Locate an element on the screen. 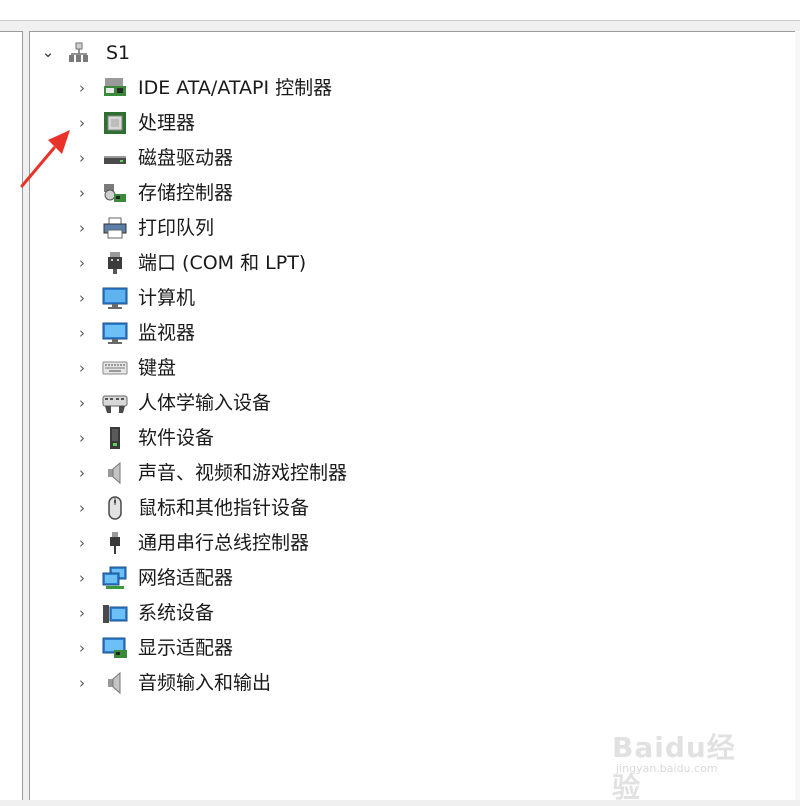 The width and height of the screenshot is (800, 806). item-label: IDE ATA/ATAPI 控制器 is located at coordinates (235, 88).